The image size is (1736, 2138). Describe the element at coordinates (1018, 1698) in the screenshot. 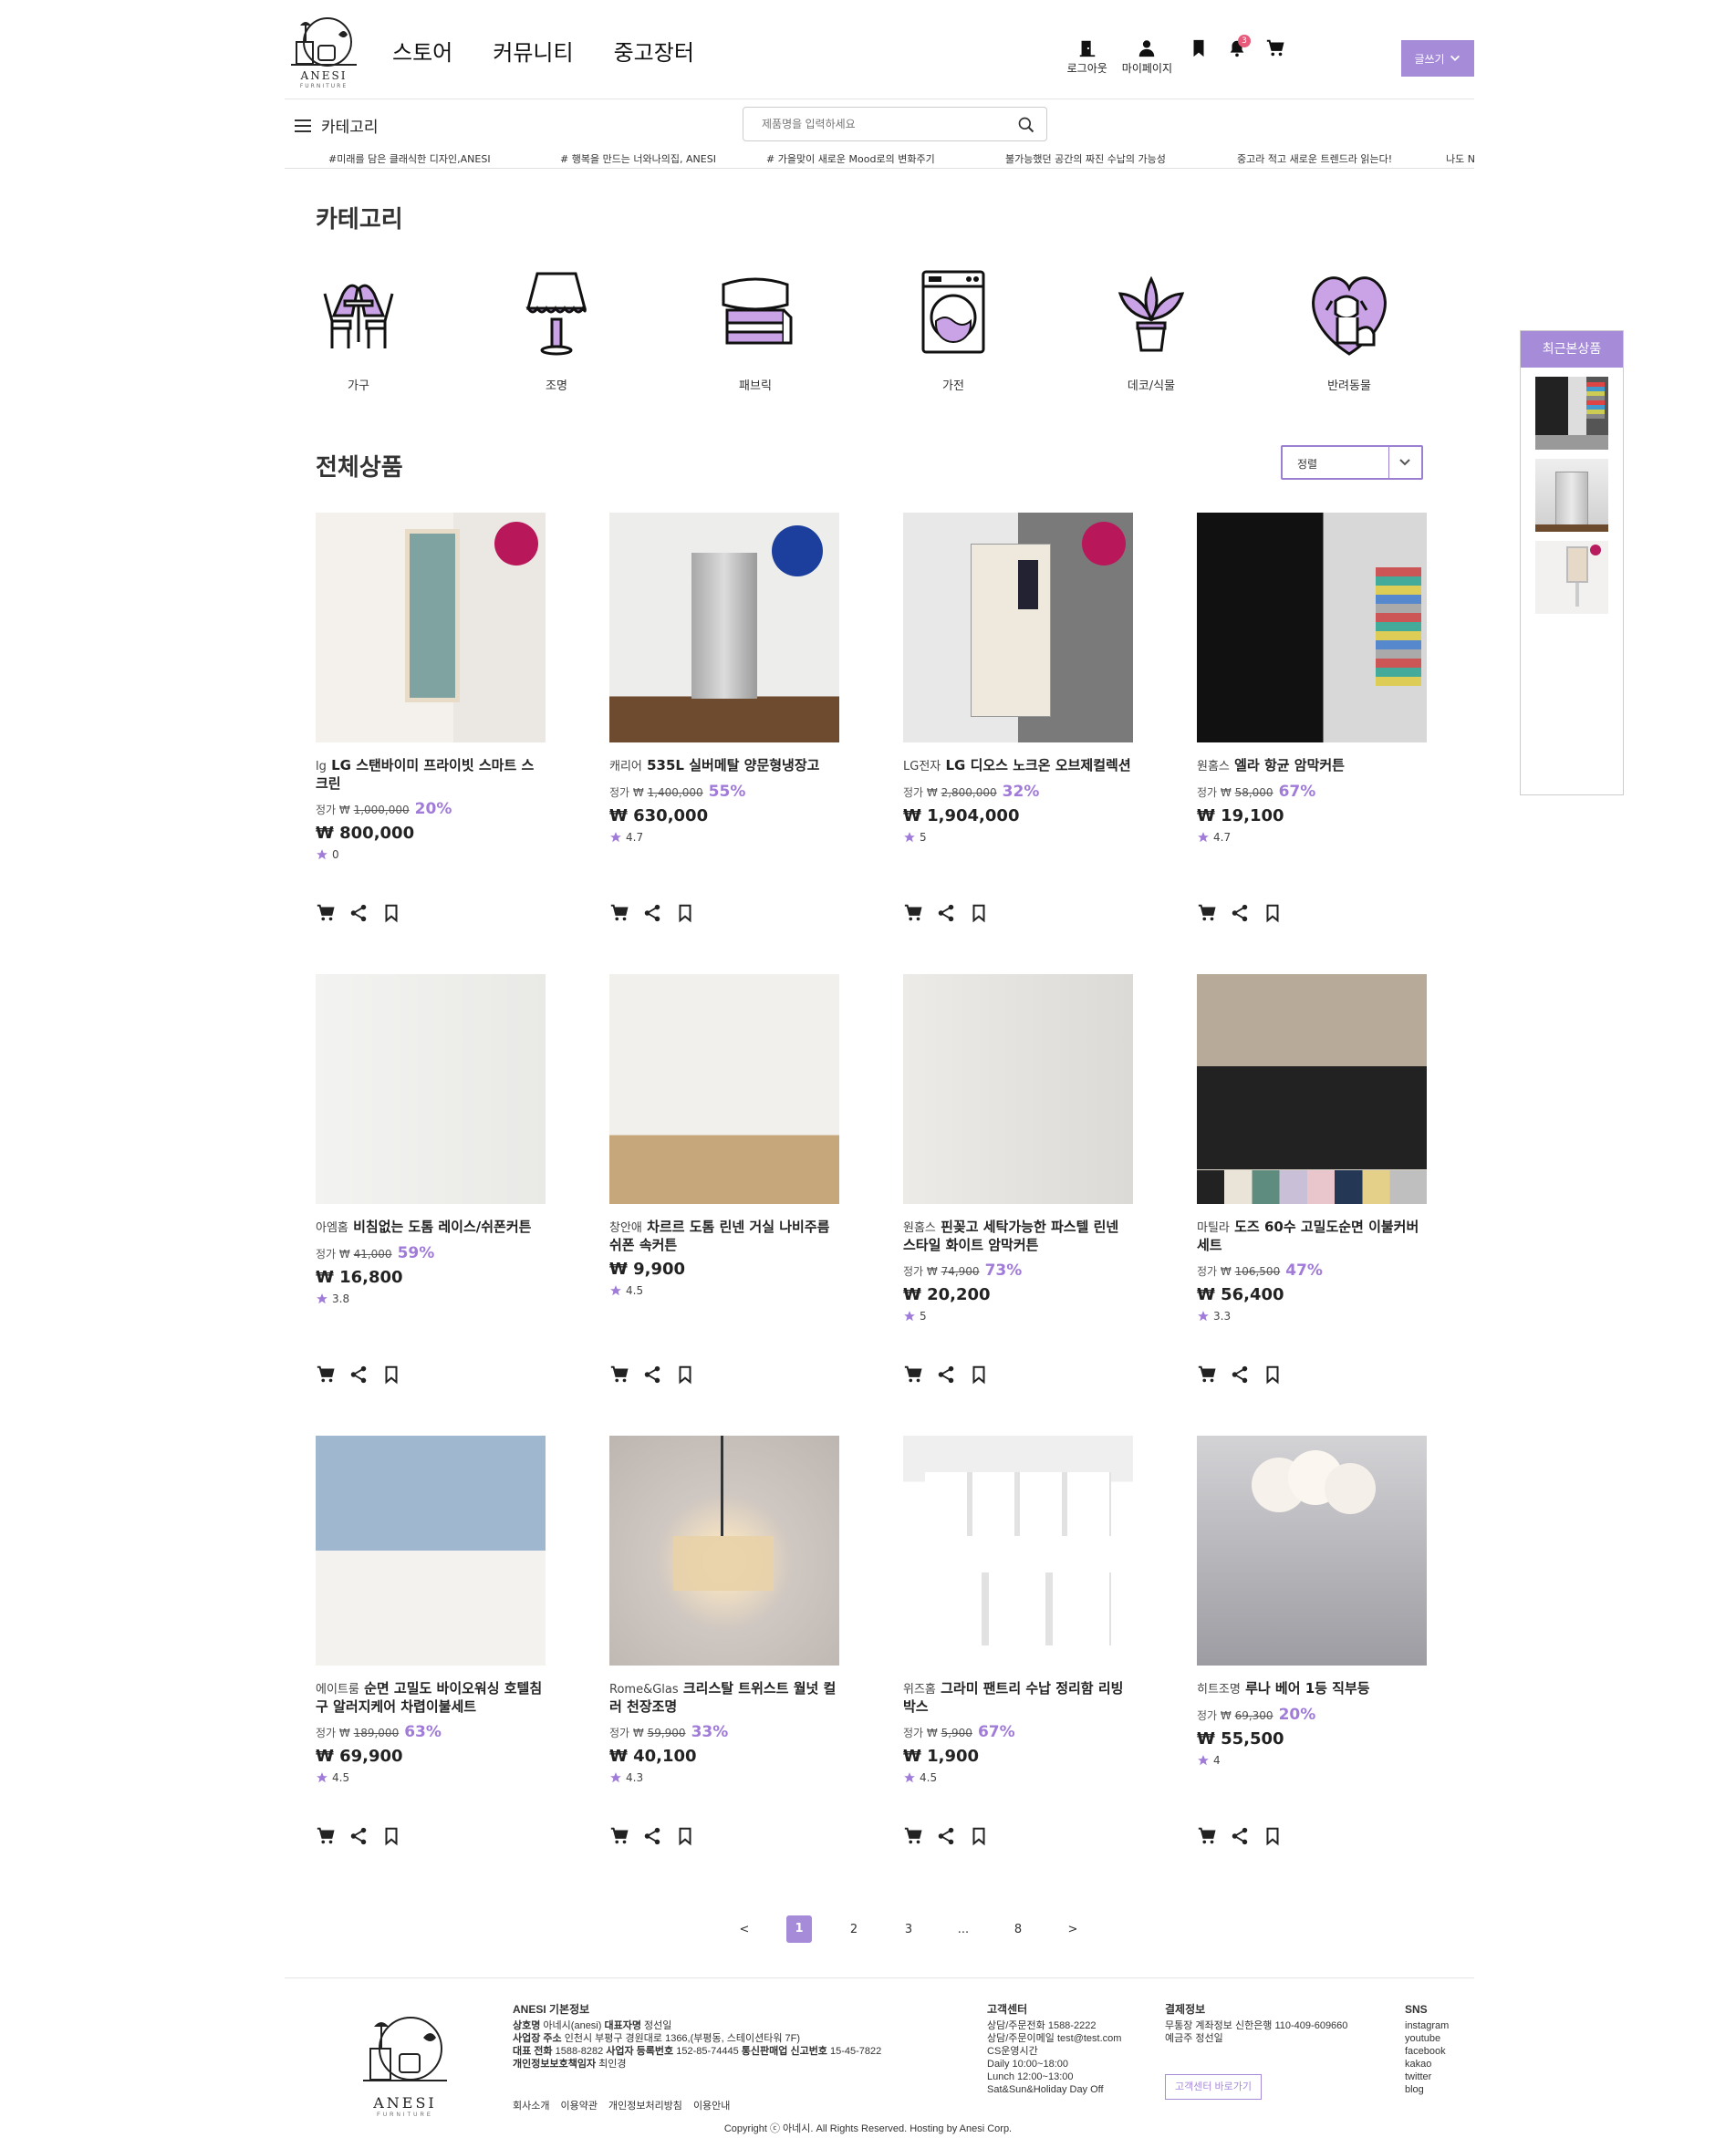

I see `product-name: 위즈홈 그라미 팬트리 수납 정리함 리빙박스` at that location.